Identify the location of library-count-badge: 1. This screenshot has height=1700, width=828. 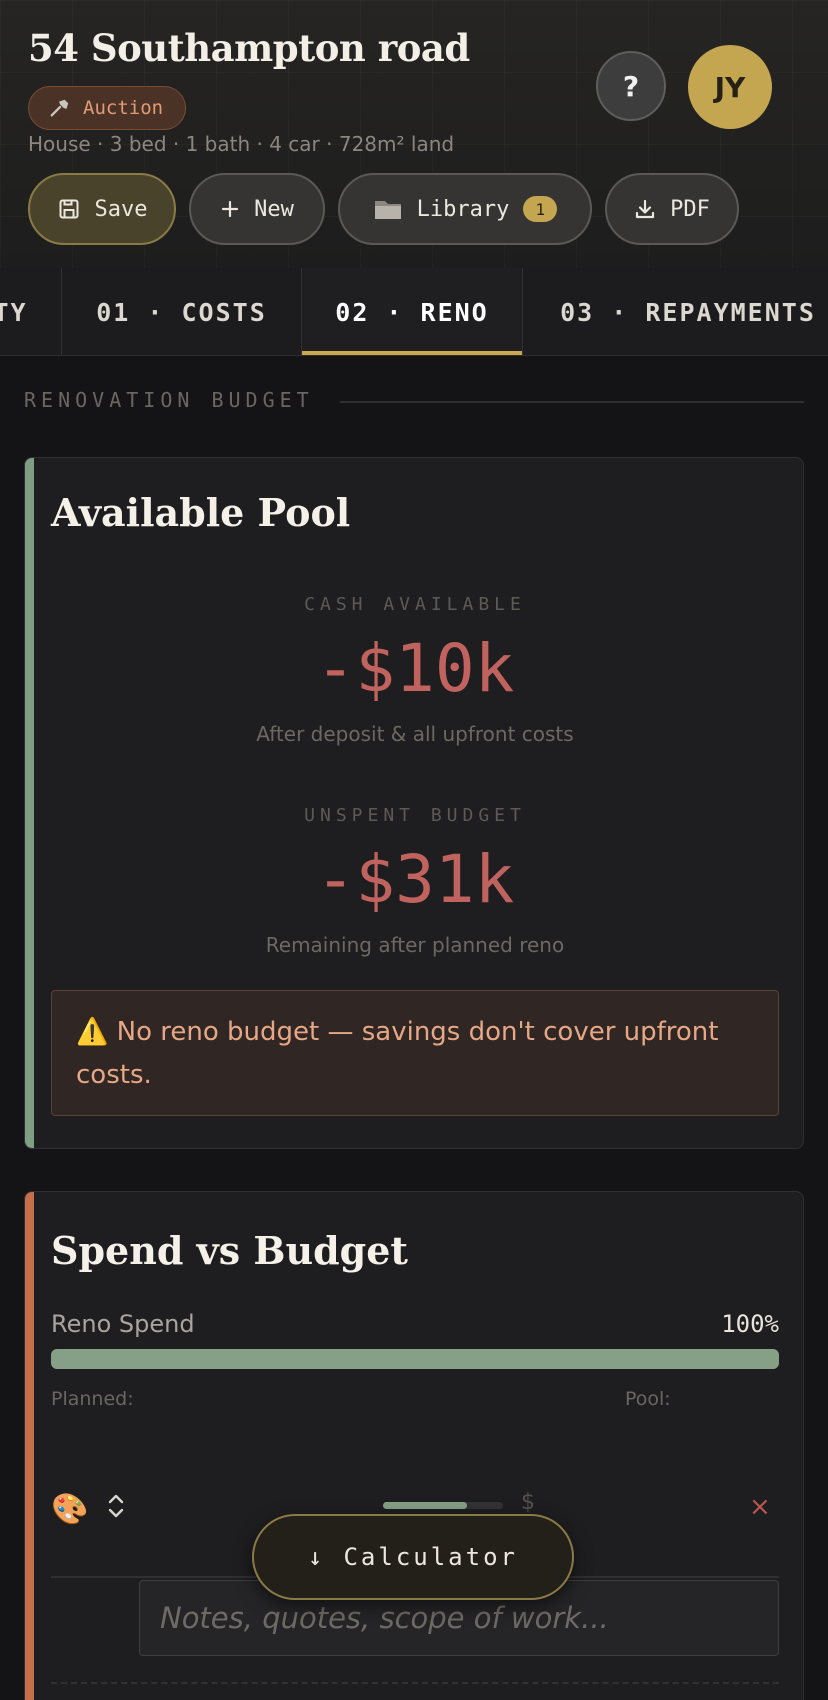
(540, 209).